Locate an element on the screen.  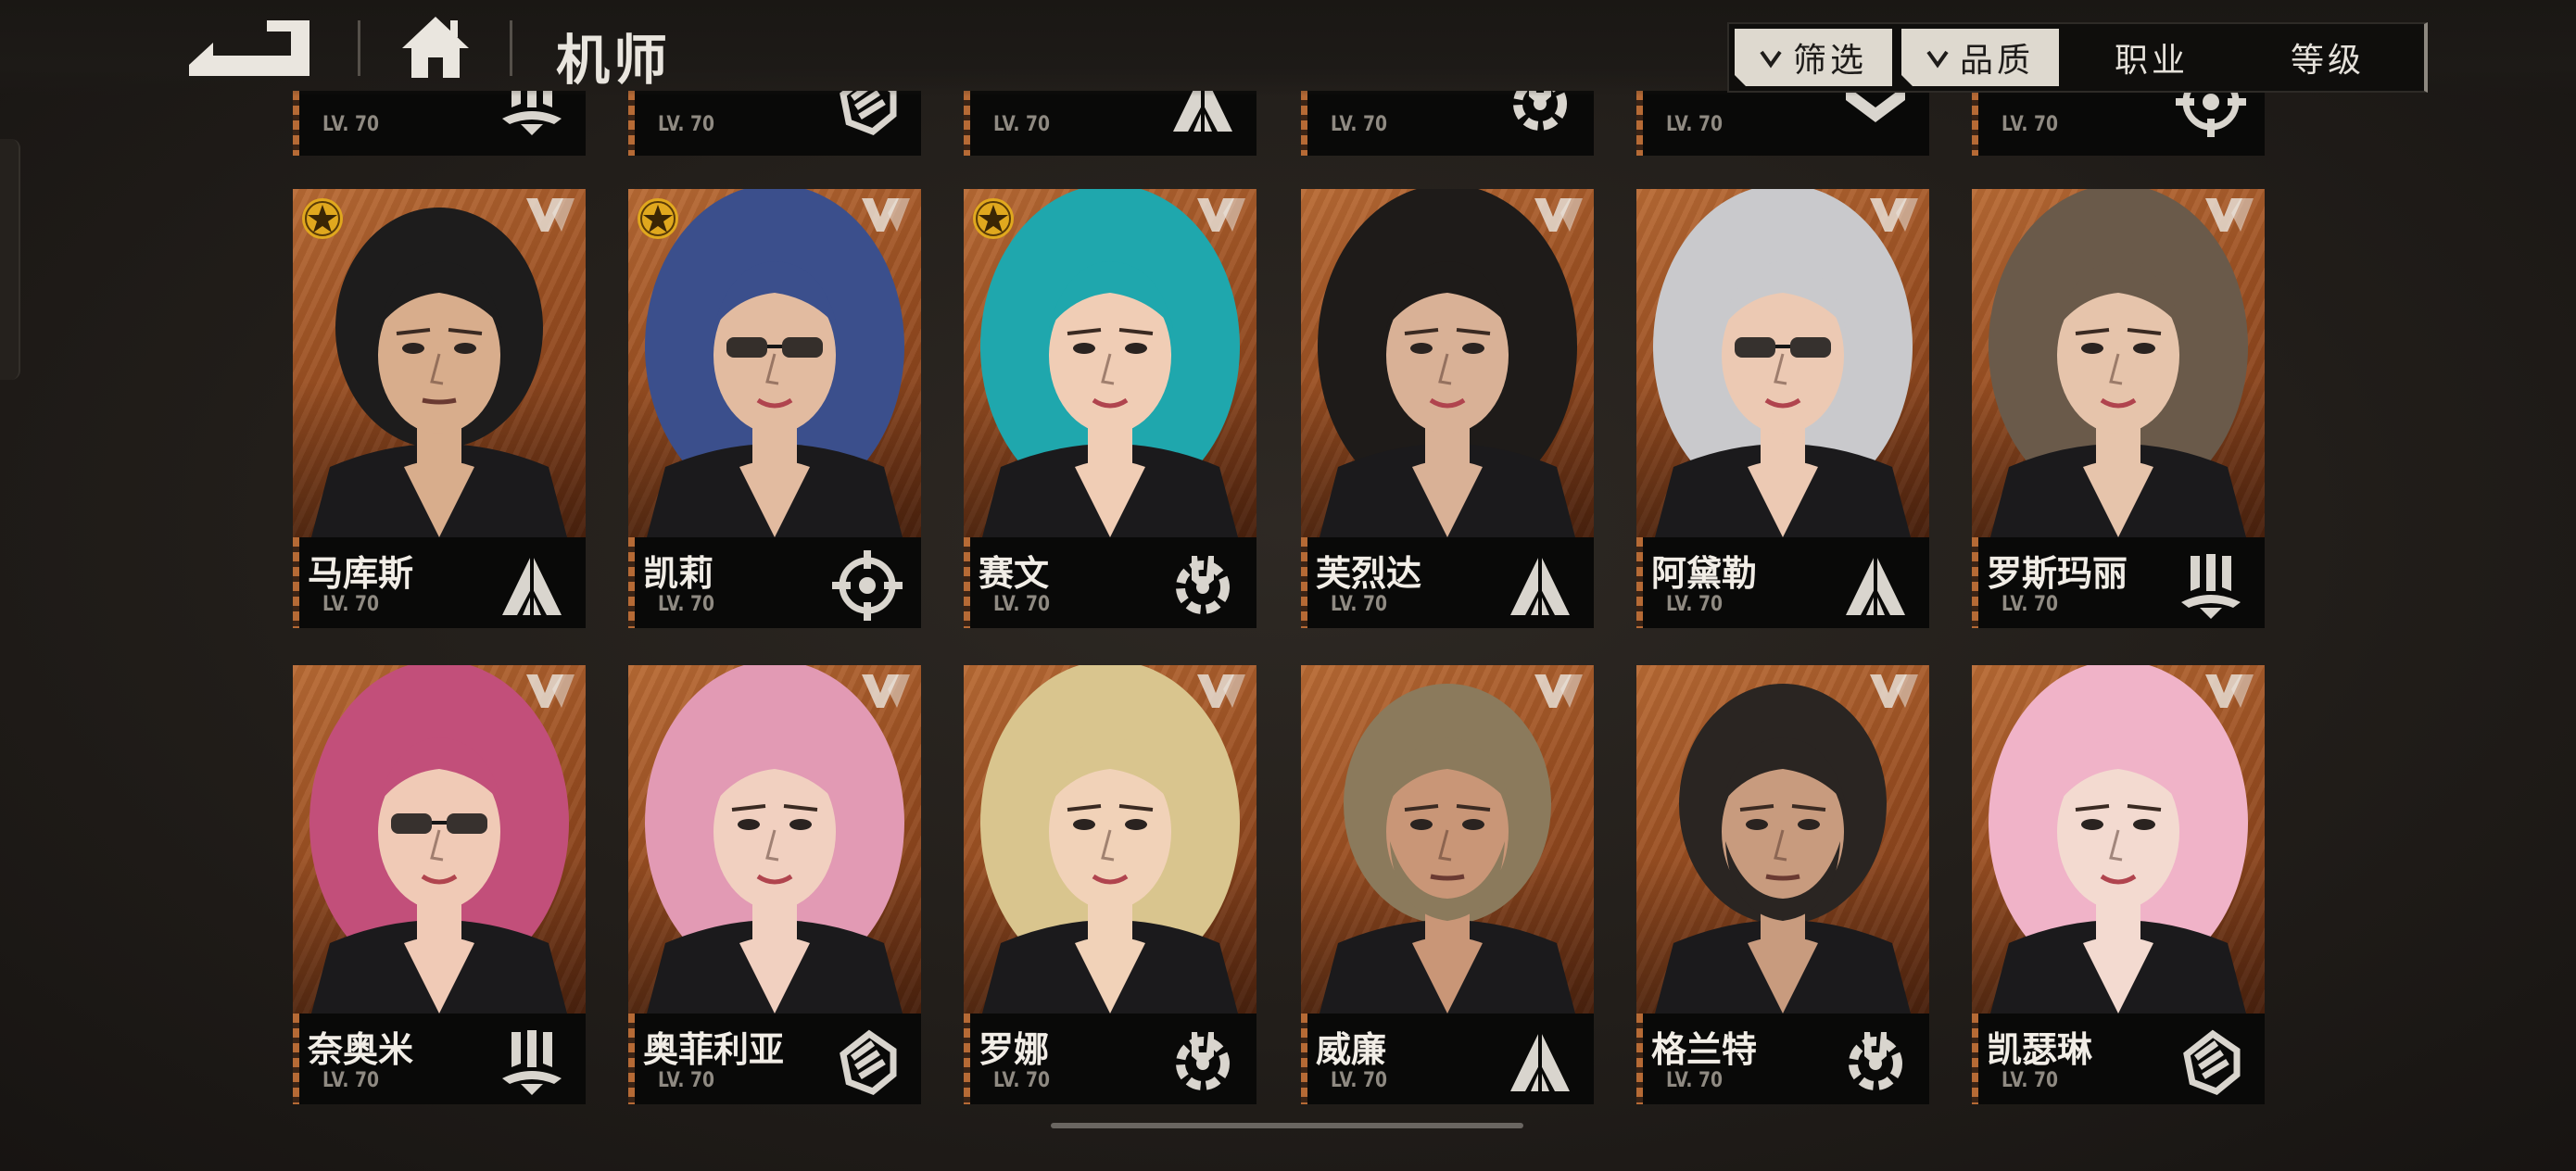
card-info: 奥菲利亚 LV. 70 is located at coordinates (774, 1059).